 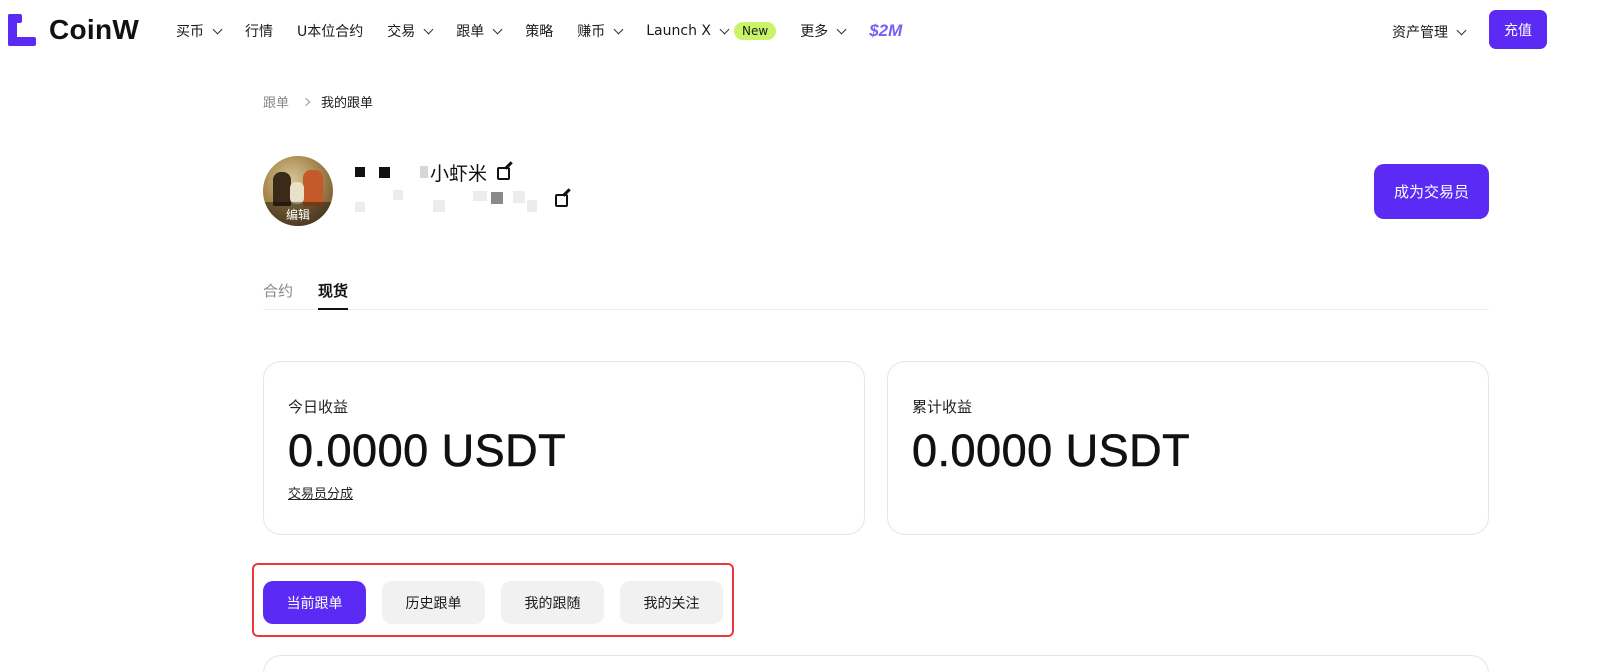 What do you see at coordinates (876, 663) in the screenshot?
I see `orders-panel` at bounding box center [876, 663].